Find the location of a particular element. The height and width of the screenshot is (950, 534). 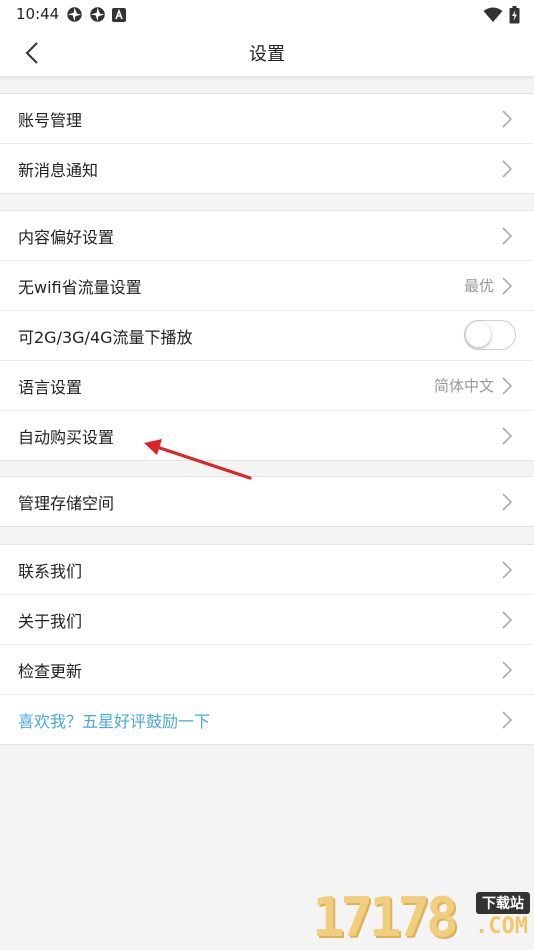

row-label: 自动购买设置 is located at coordinates (66, 437).